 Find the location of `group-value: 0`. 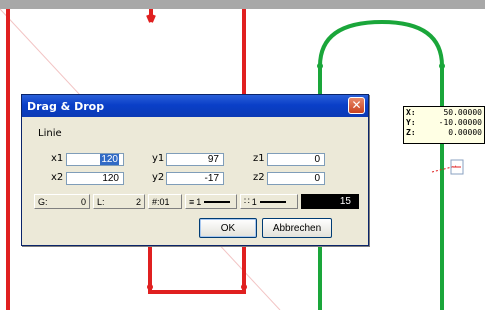

group-value: 0 is located at coordinates (83, 201).